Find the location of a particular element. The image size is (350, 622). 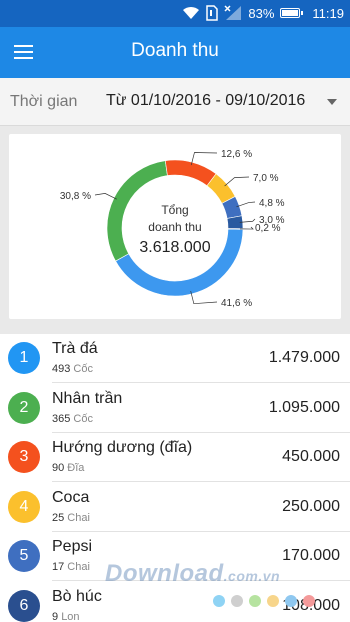

page-title: Doanh thu is located at coordinates (175, 50).